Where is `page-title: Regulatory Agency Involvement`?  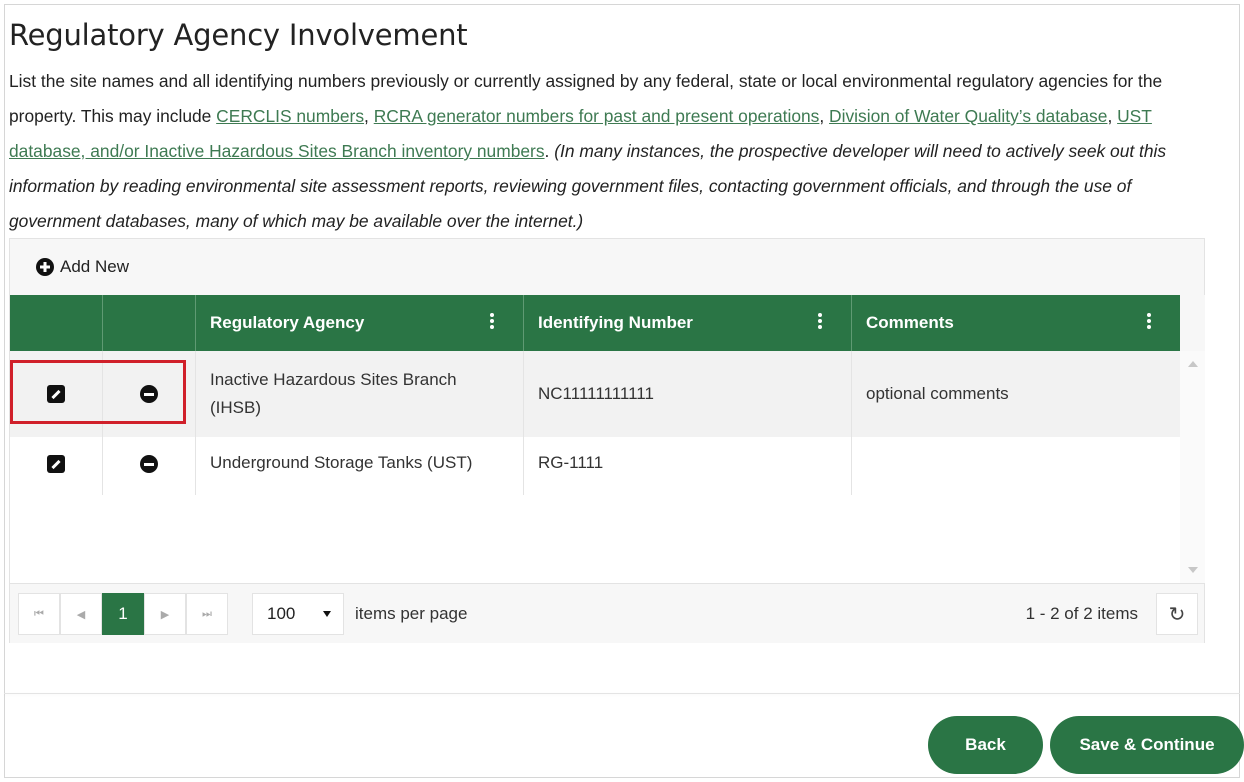
page-title: Regulatory Agency Involvement is located at coordinates (238, 35).